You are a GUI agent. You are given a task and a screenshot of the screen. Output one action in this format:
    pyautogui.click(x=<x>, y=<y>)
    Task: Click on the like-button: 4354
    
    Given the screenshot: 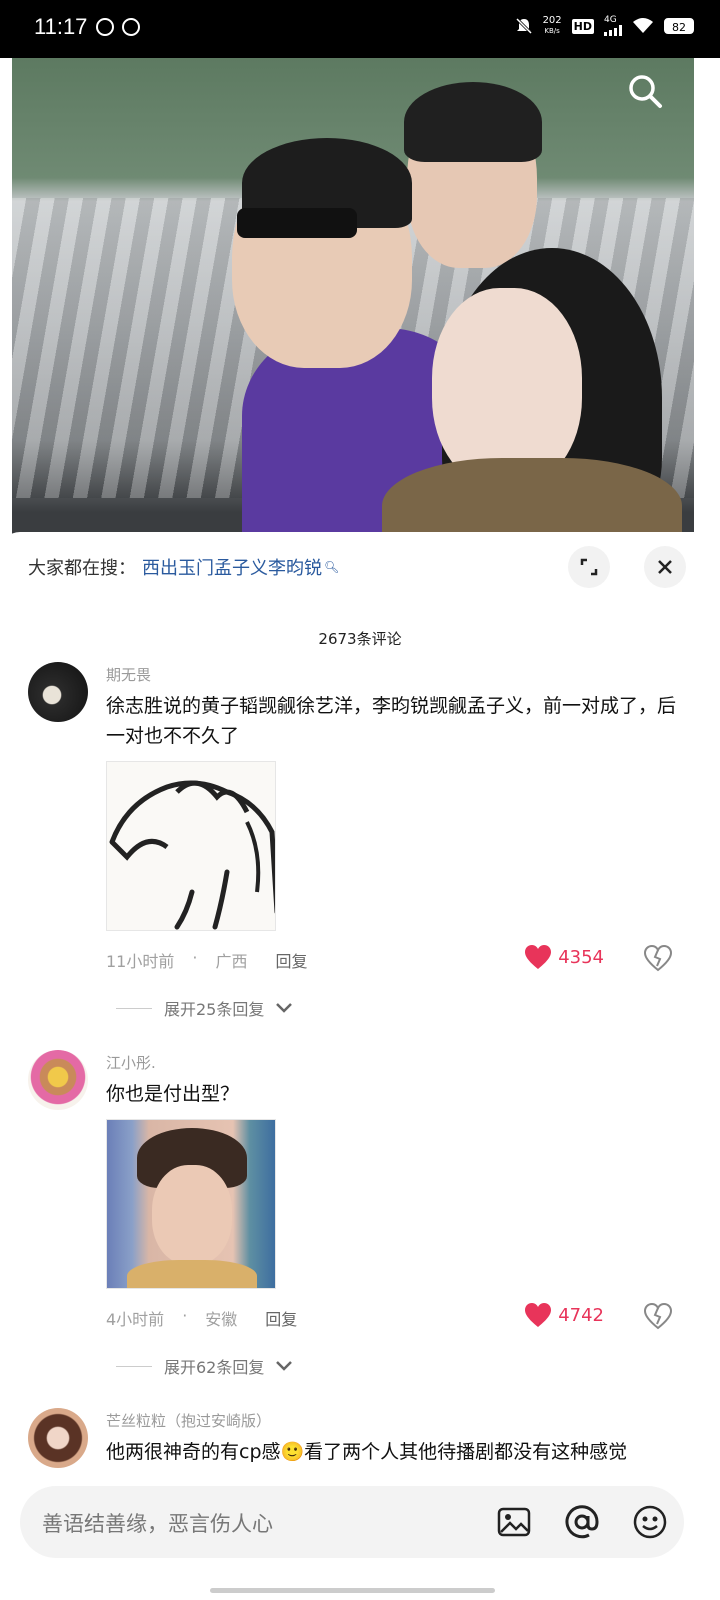 What is the action you would take?
    pyautogui.click(x=564, y=957)
    